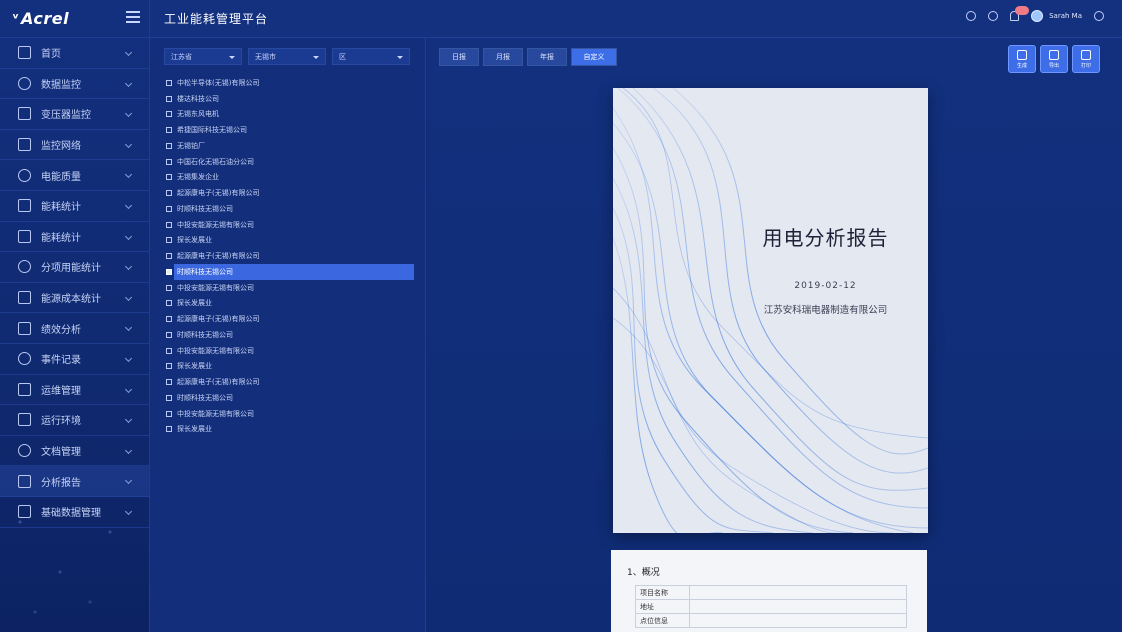 Image resolution: width=1122 pixels, height=632 pixels. I want to click on bell-icon, so click(1020, 13).